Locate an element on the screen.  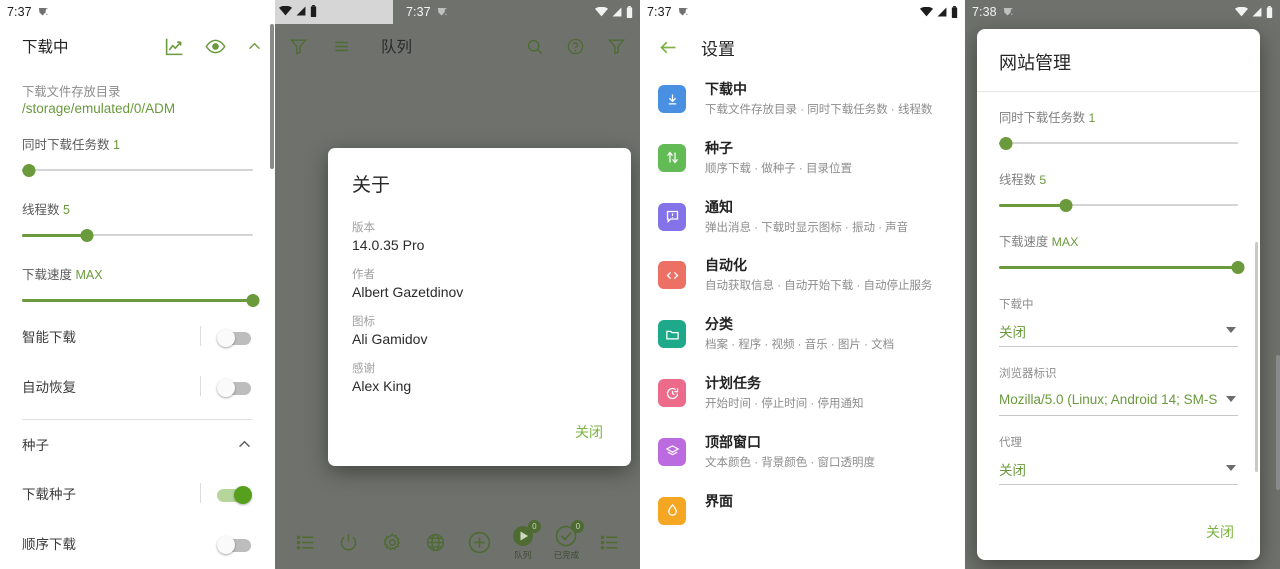
settings-item-categories: 分类 档案 · 程序 · 视频 · 音乐 · 图片 · 文档 is located at coordinates (802, 334).